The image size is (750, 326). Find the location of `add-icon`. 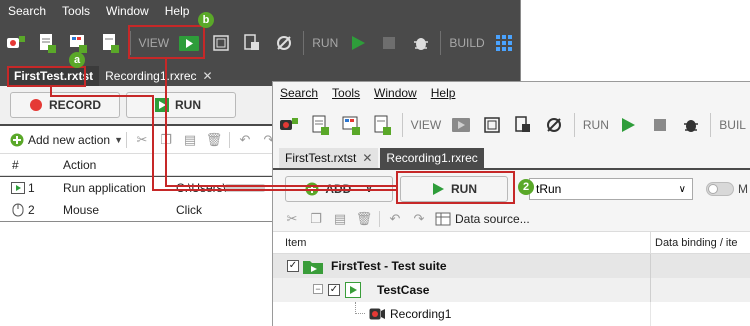

add-icon is located at coordinates (17, 140).